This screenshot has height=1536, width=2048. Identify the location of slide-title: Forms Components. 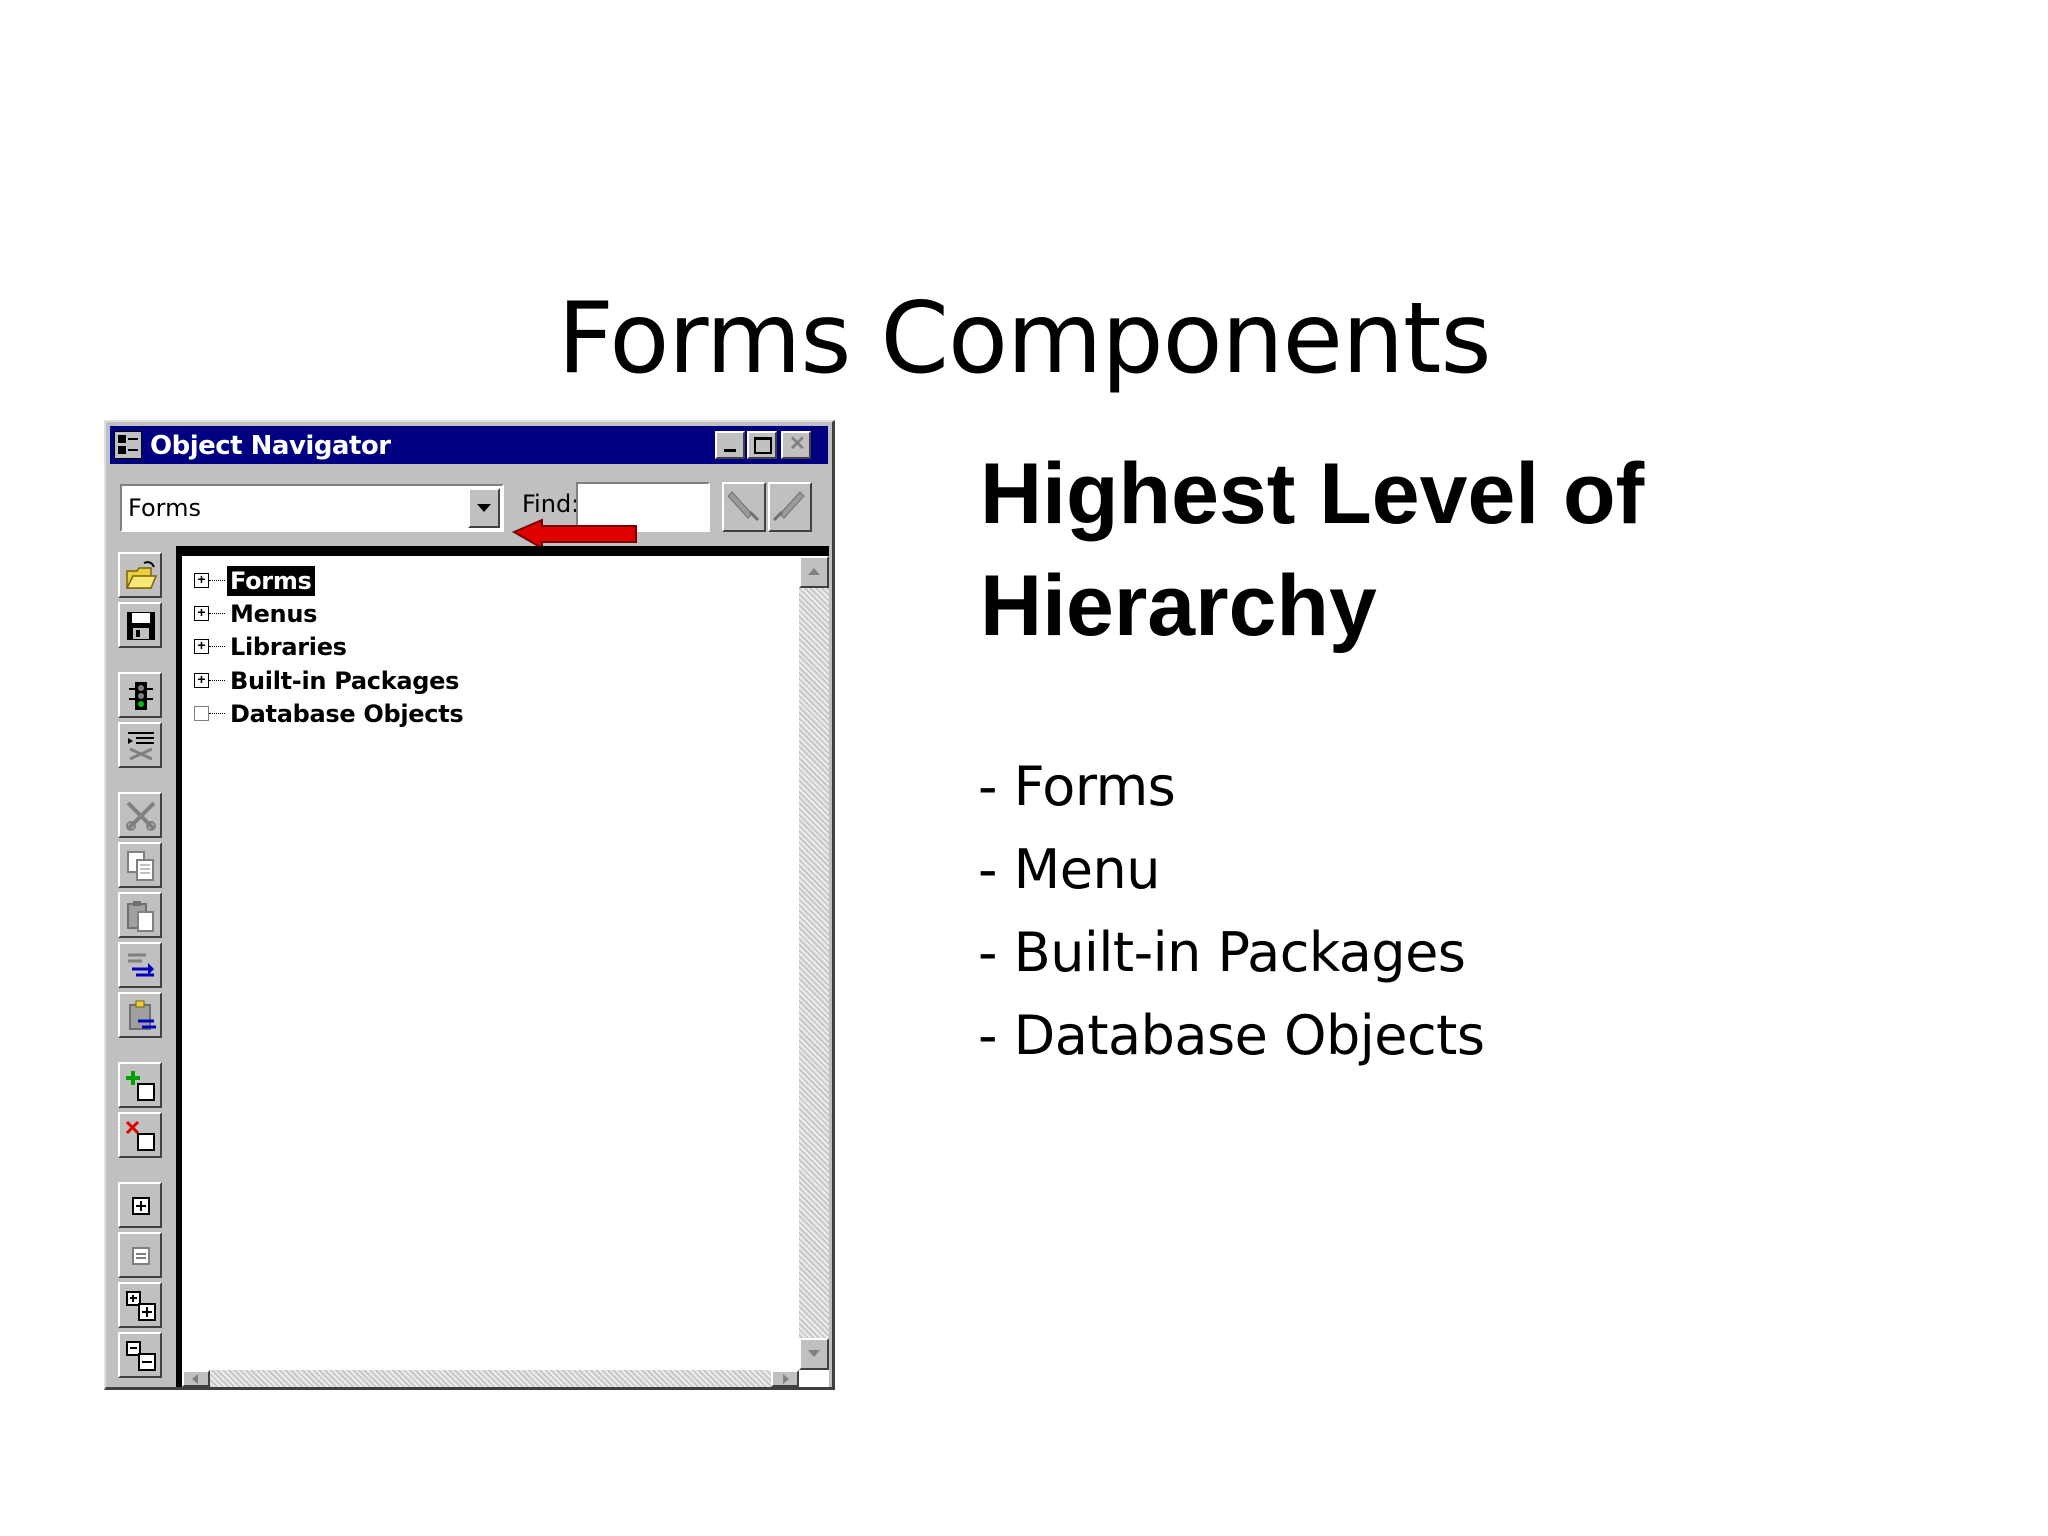
(1024, 339).